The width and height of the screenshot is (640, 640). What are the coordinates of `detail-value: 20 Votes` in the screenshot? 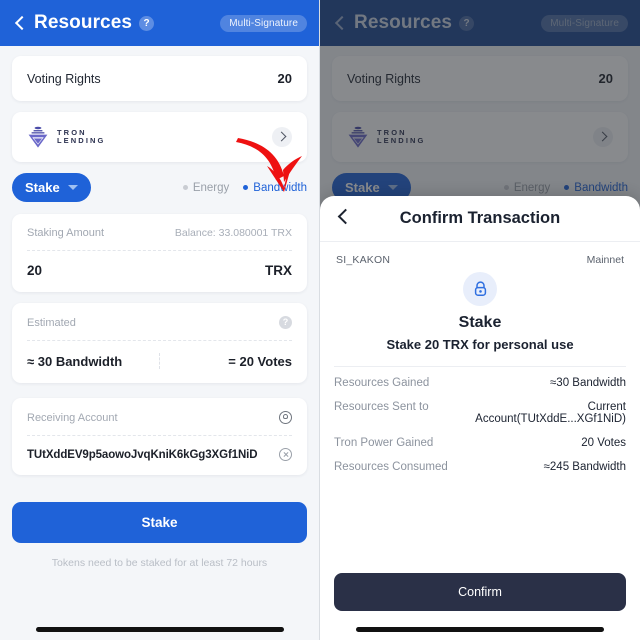 It's located at (603, 443).